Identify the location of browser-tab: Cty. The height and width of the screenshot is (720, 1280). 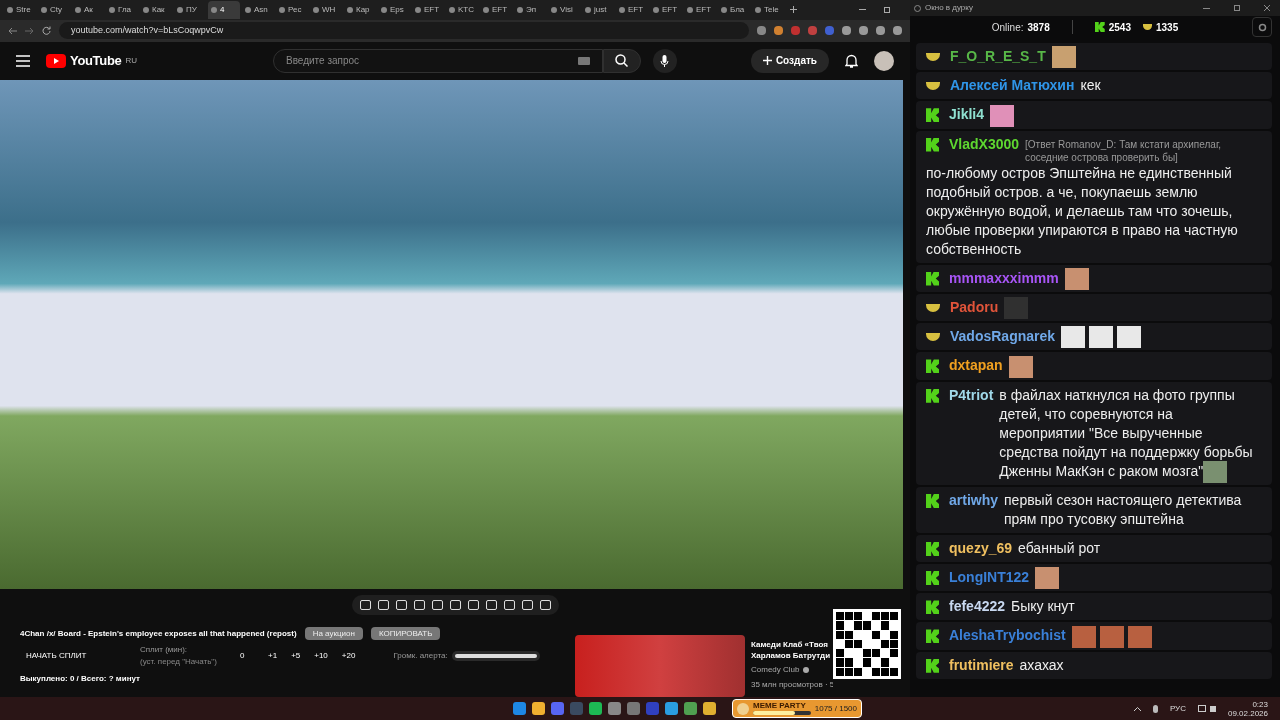
(54, 10).